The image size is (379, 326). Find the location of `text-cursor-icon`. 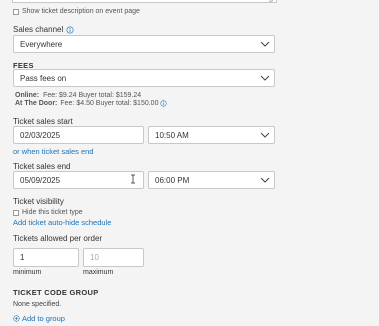

text-cursor-icon is located at coordinates (133, 179).